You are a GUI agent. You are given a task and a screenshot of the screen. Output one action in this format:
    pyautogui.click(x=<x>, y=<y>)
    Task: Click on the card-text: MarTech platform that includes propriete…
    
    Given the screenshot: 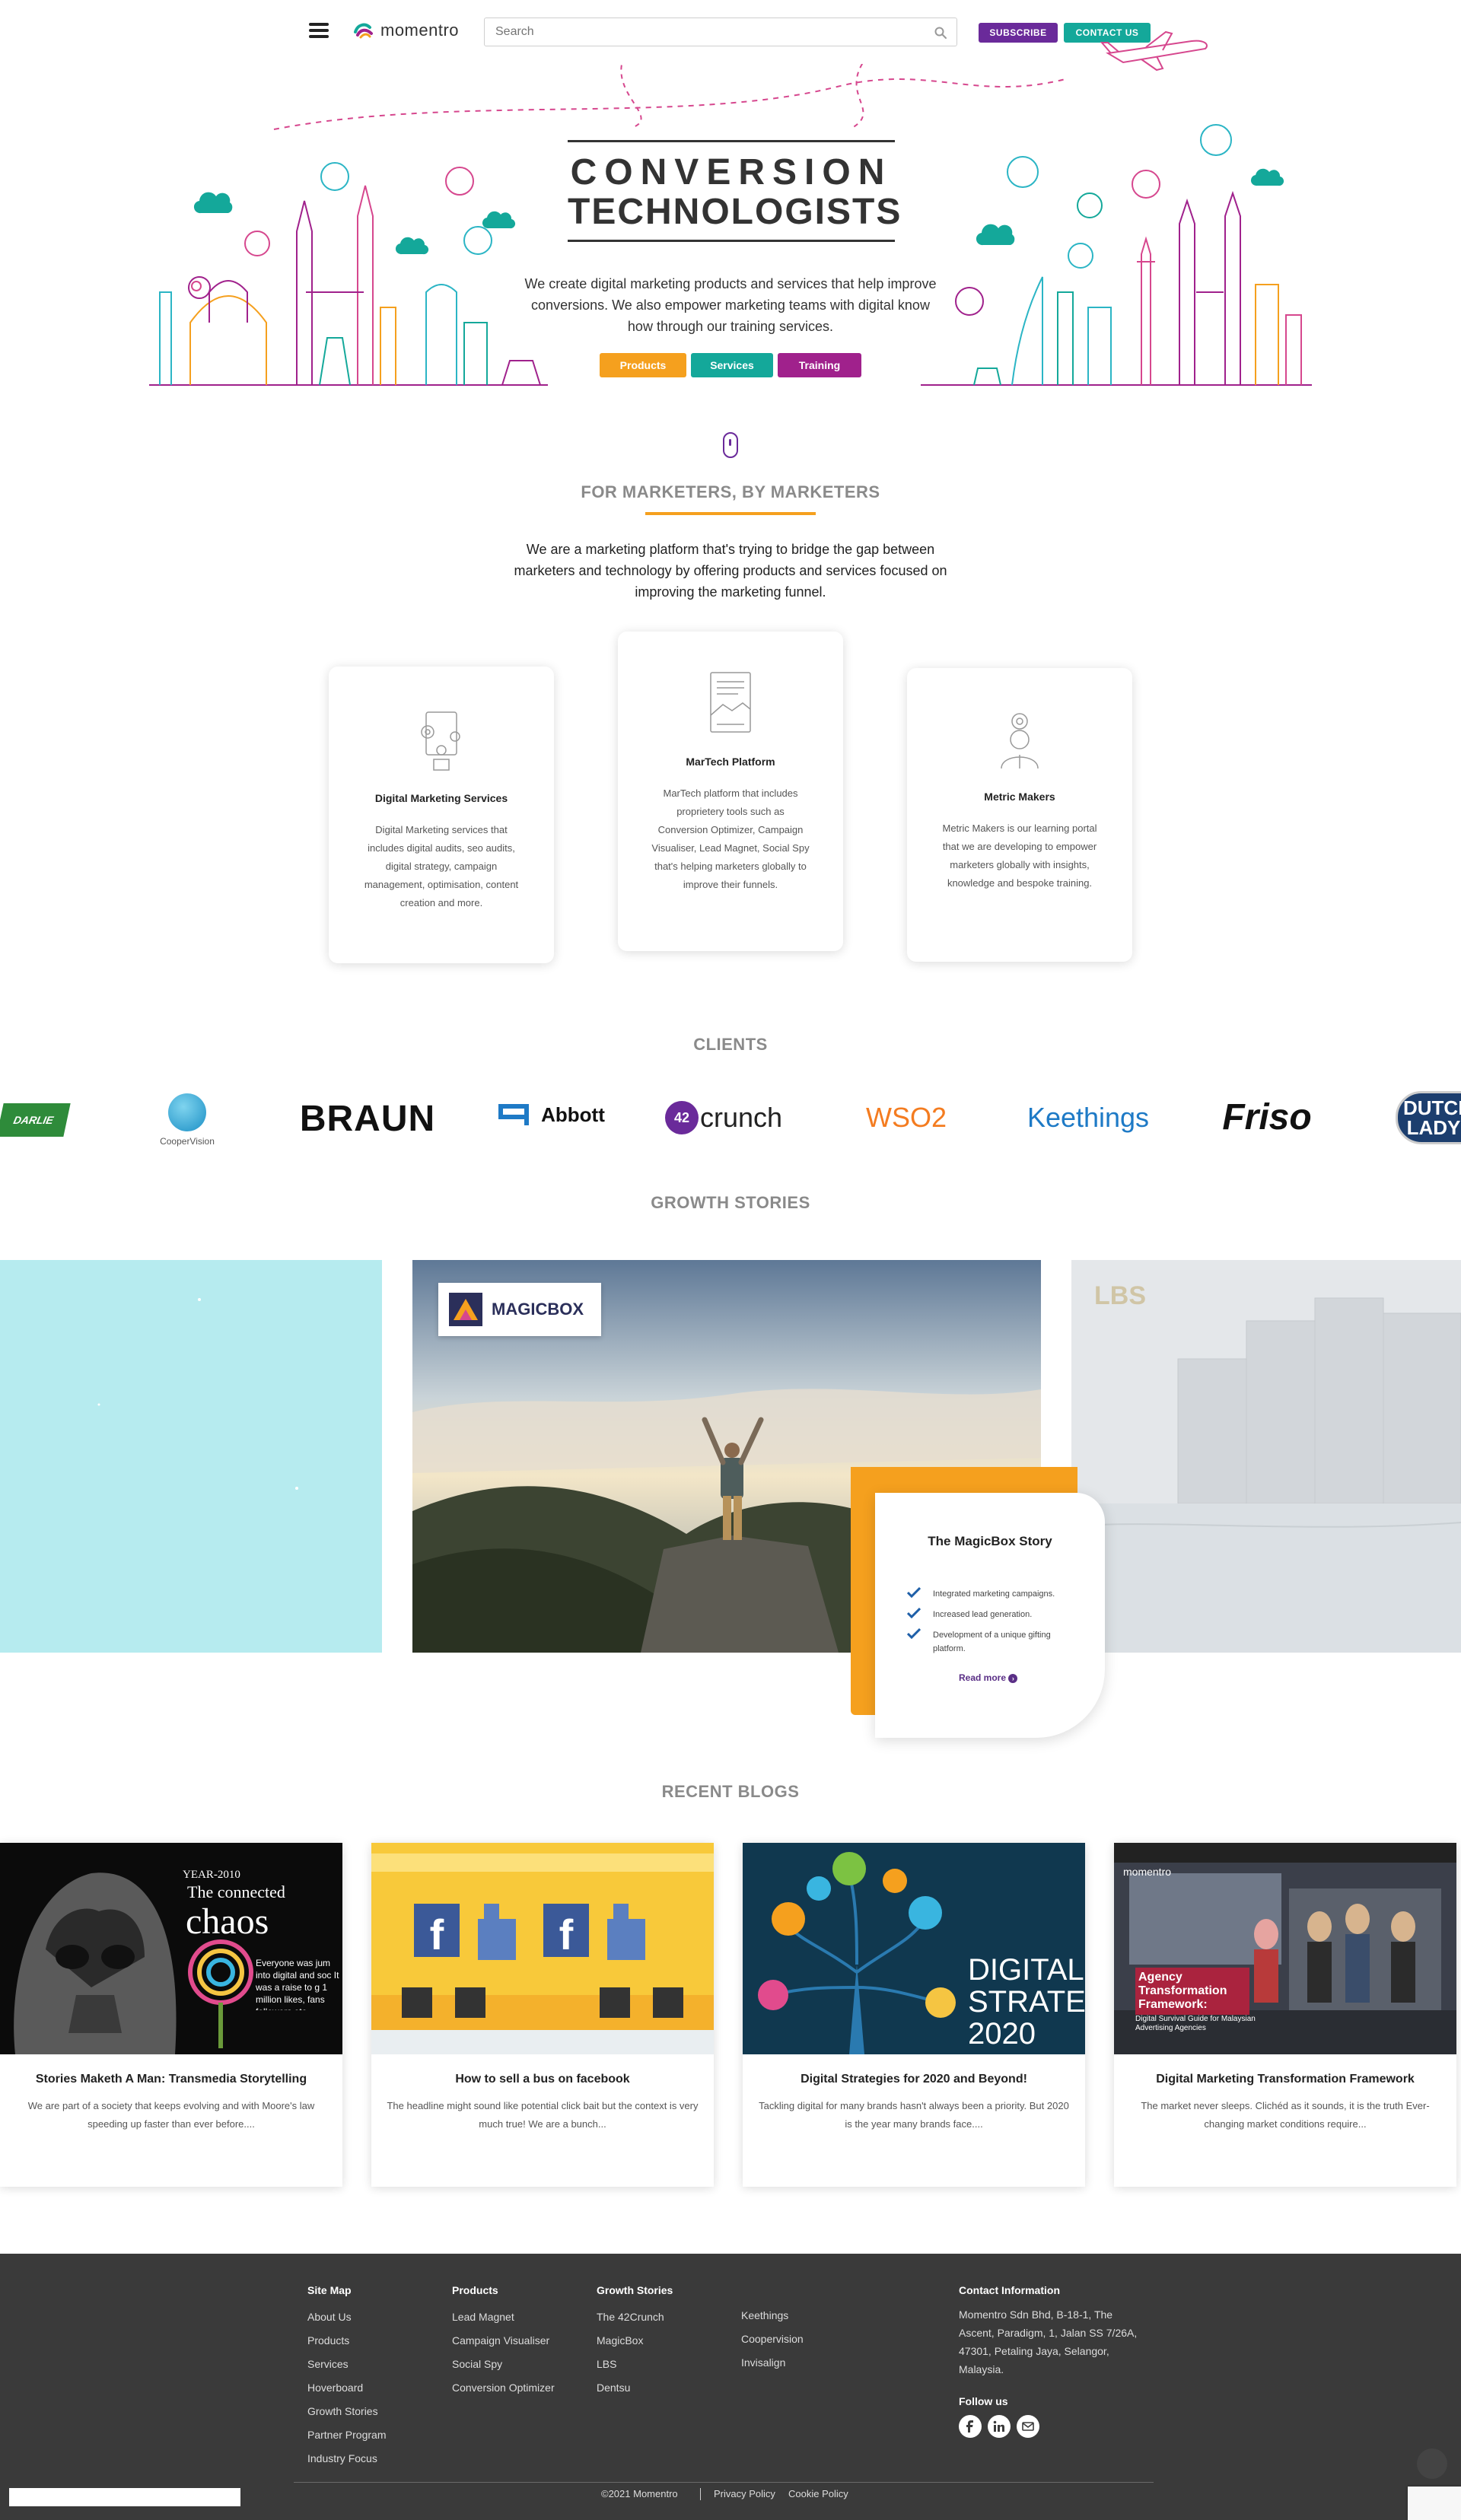 What is the action you would take?
    pyautogui.click(x=730, y=839)
    